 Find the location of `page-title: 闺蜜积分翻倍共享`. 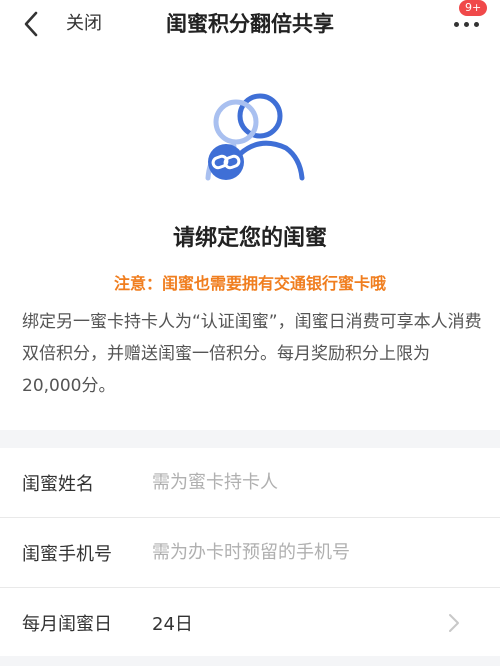

page-title: 闺蜜积分翻倍共享 is located at coordinates (250, 24).